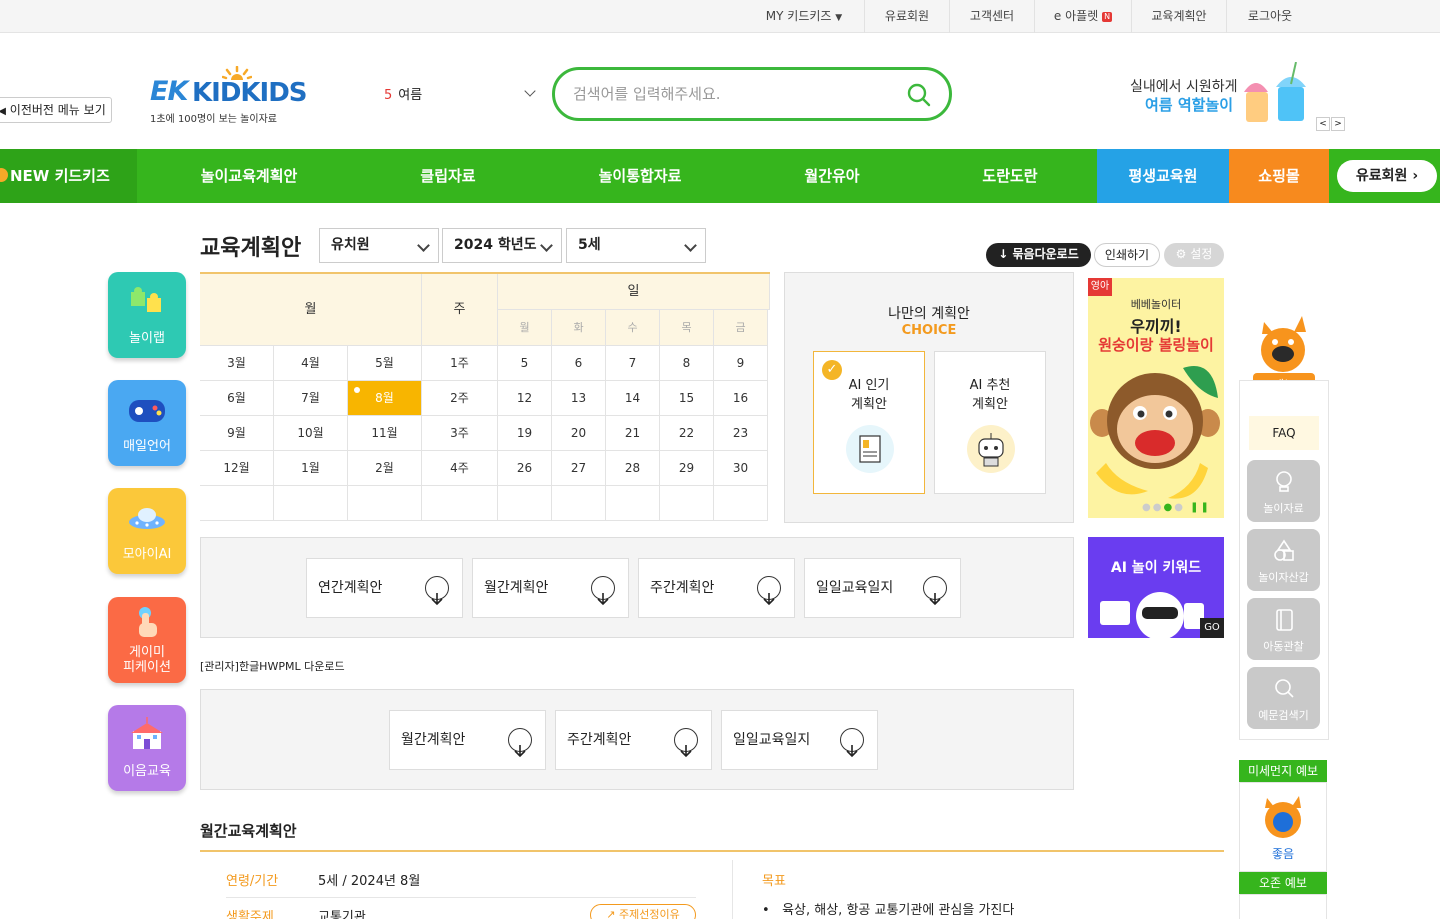 Image resolution: width=1440 pixels, height=919 pixels. Describe the element at coordinates (640, 176) in the screenshot. I see `nav-item-integrated: 놀이통합자료` at that location.